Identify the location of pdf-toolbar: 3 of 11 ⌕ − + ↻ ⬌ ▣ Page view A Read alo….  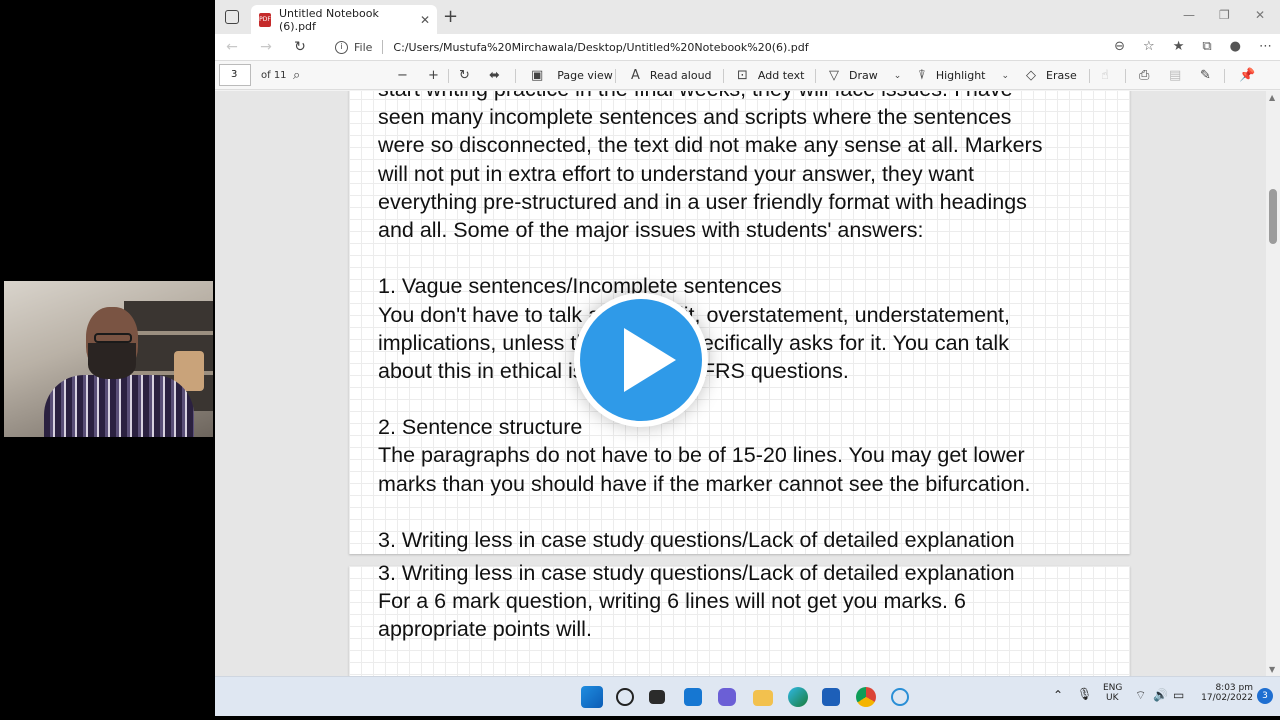
(747, 75).